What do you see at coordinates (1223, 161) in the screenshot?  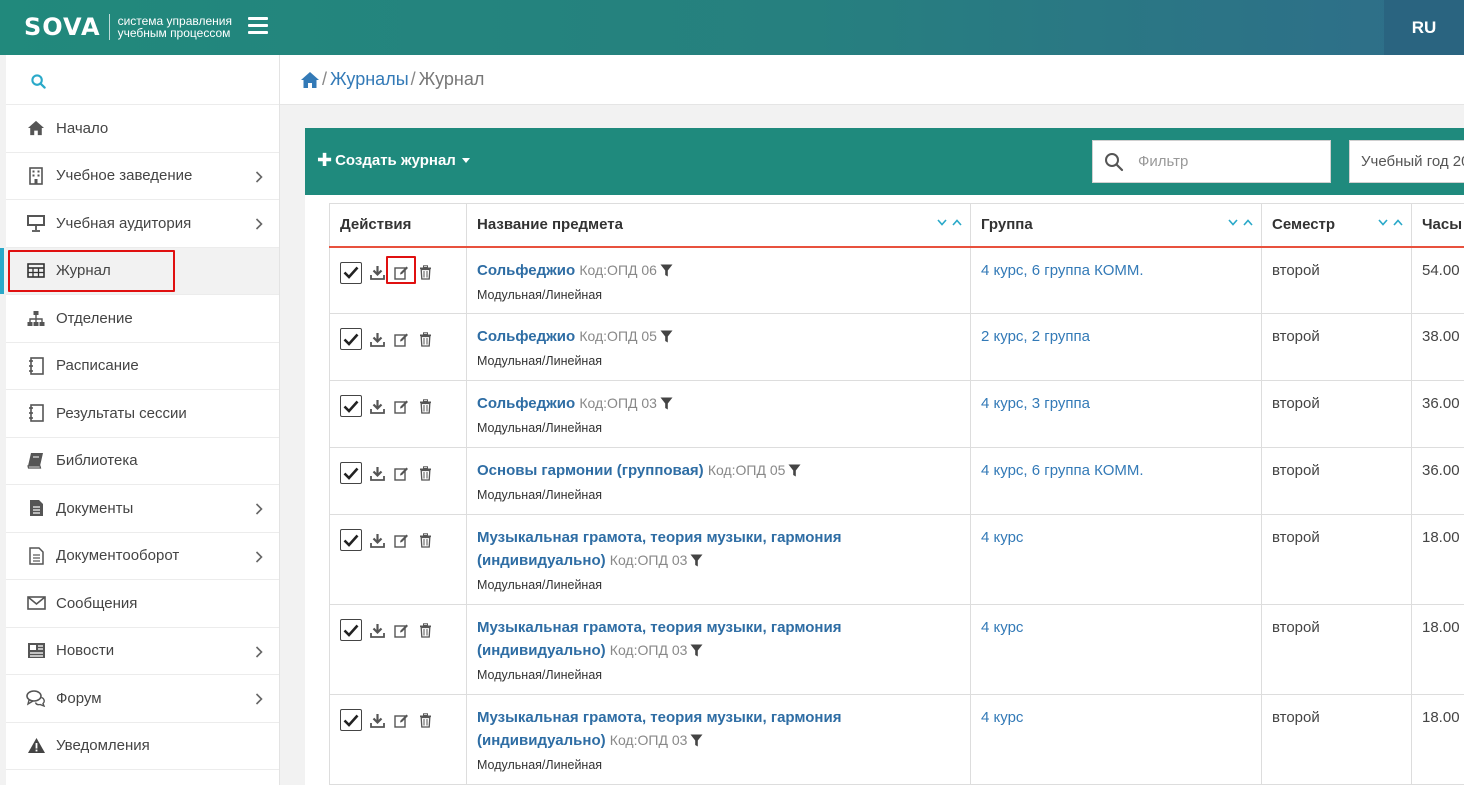 I see `filter-input` at bounding box center [1223, 161].